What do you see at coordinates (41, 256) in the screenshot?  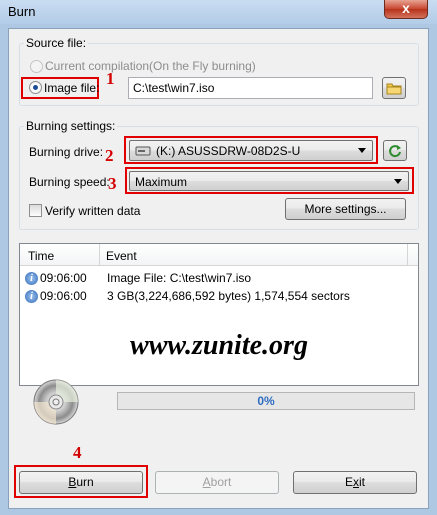 I see `column-header-time: Time` at bounding box center [41, 256].